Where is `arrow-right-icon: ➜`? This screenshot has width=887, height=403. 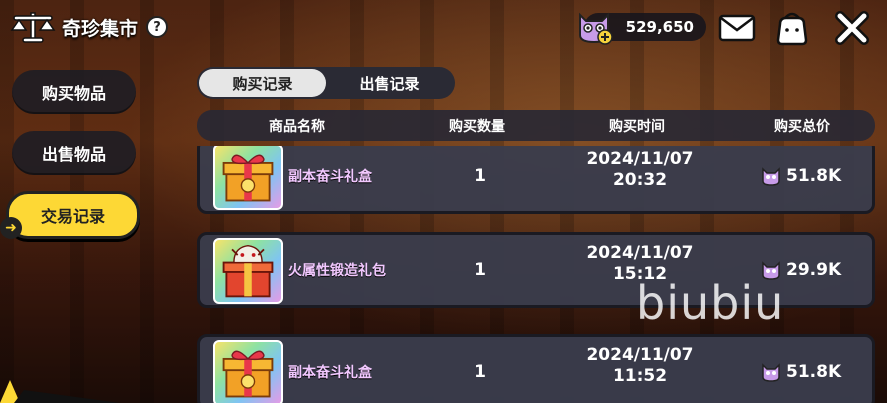
arrow-right-icon: ➜ is located at coordinates (11, 228).